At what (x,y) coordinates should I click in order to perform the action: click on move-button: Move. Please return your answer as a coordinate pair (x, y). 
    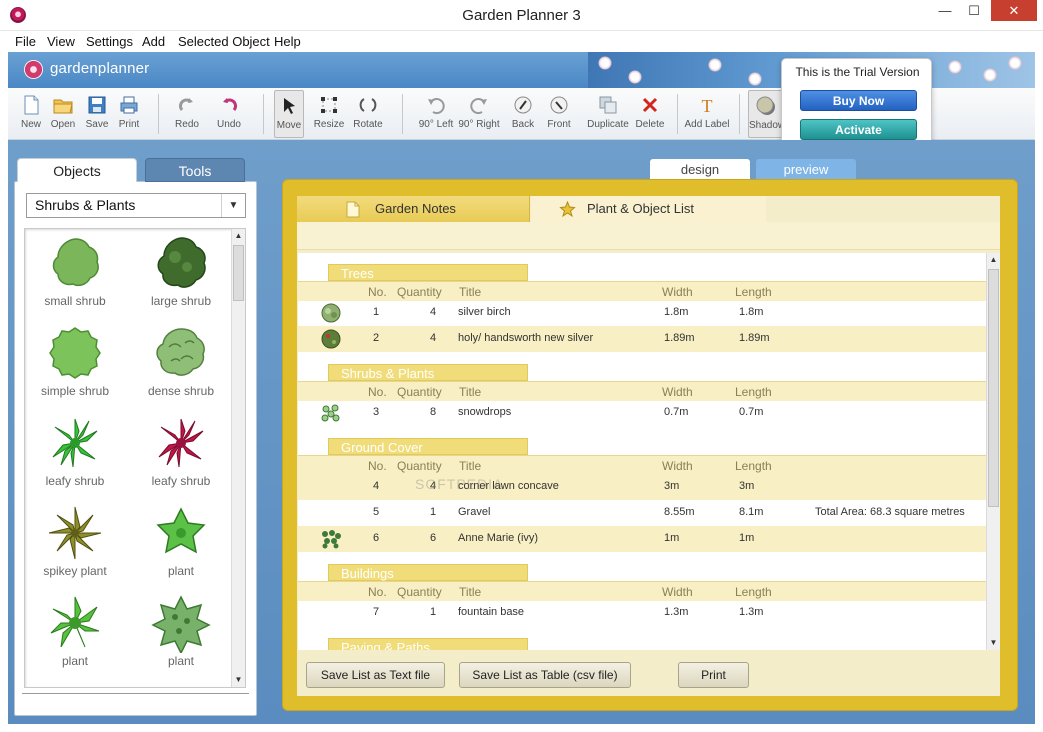
    Looking at the image, I should click on (289, 114).